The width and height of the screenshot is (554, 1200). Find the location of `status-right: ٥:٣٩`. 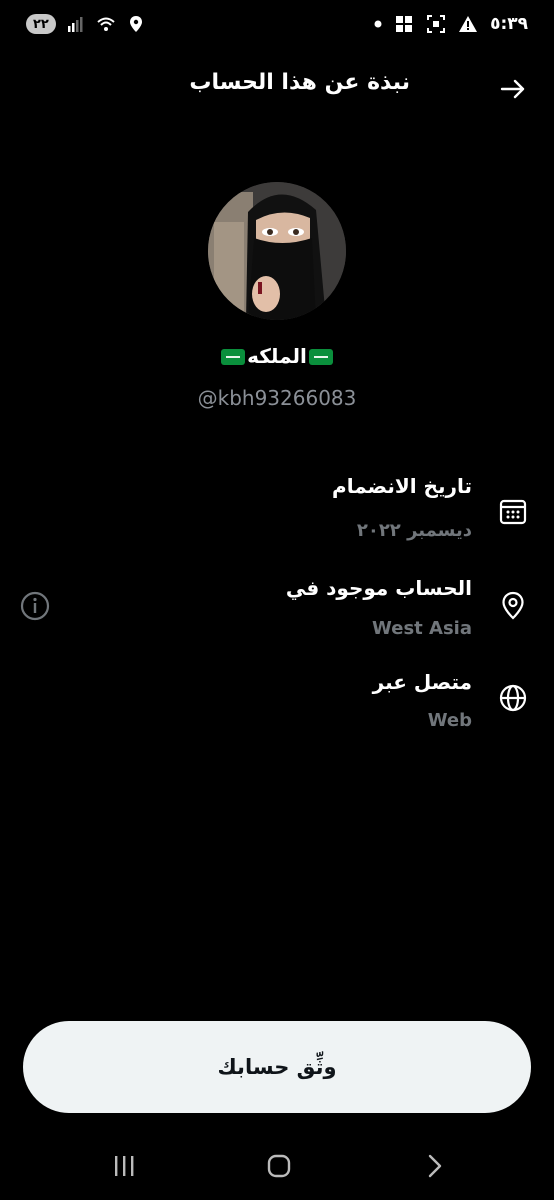

status-right: ٥:٣٩ is located at coordinates (451, 24).